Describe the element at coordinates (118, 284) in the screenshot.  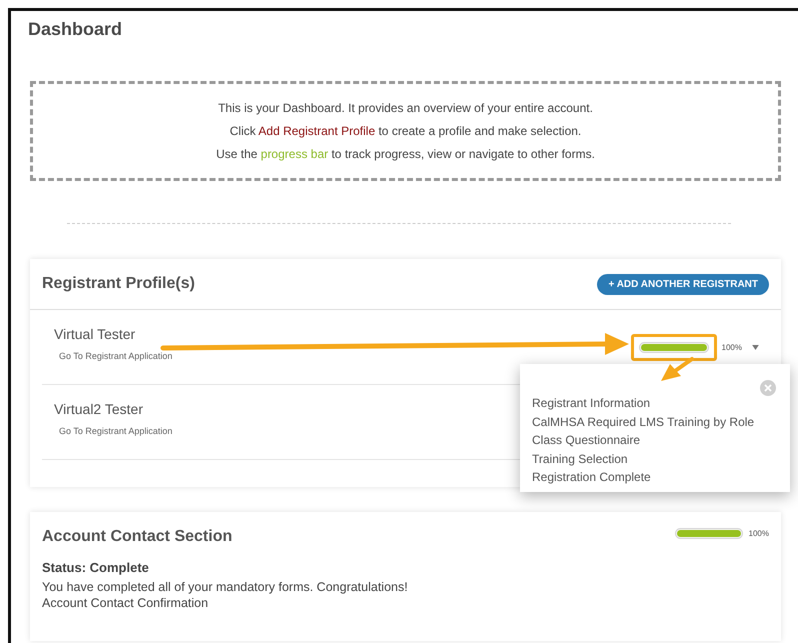
I see `card-title: Registrant Profile(s)` at that location.